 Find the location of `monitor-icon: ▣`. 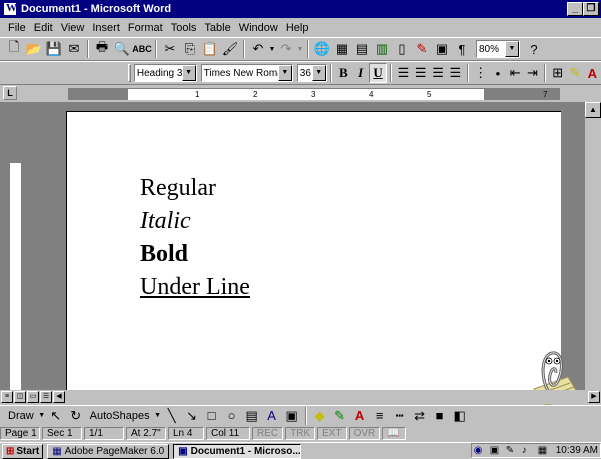

monitor-icon: ▣ is located at coordinates (497, 451).